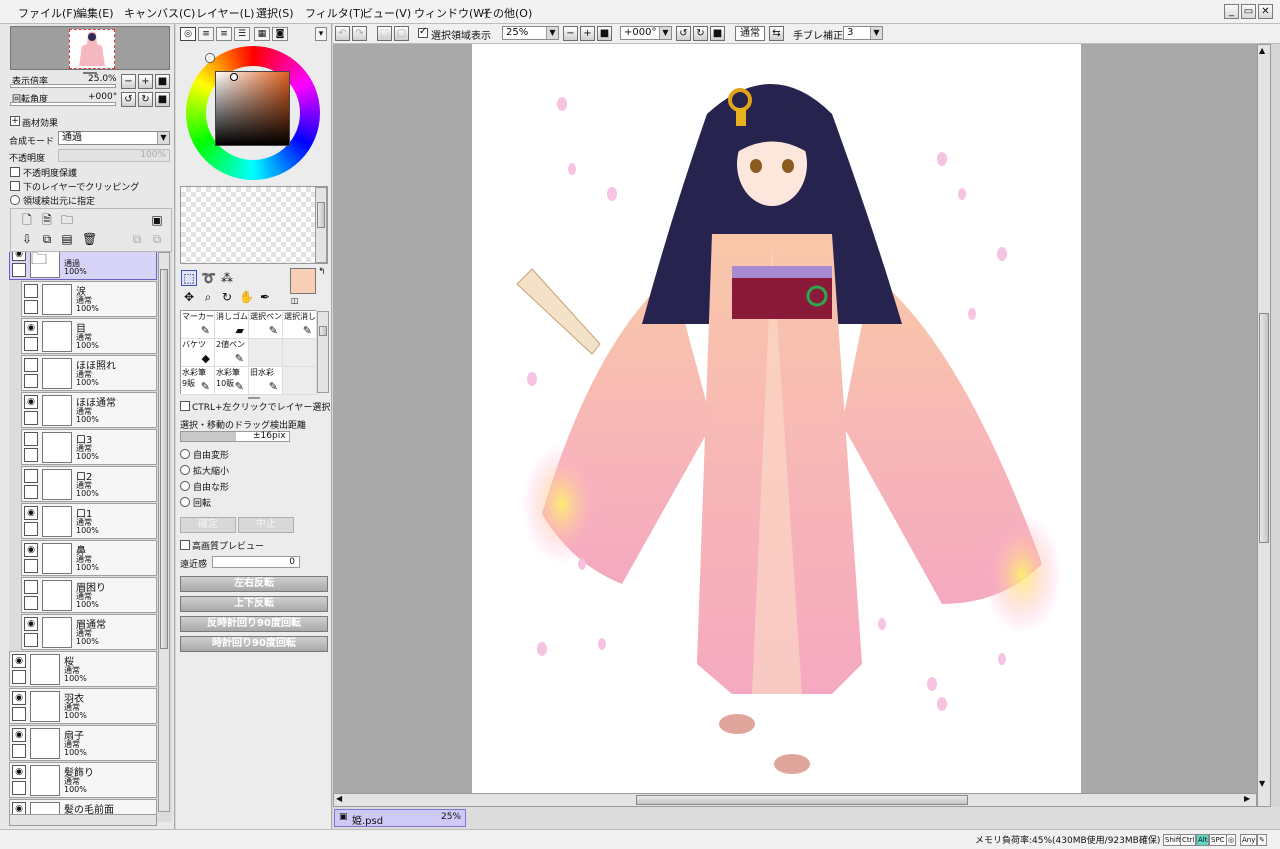 The height and width of the screenshot is (849, 1280). I want to click on display-mode-button: 通常, so click(750, 33).